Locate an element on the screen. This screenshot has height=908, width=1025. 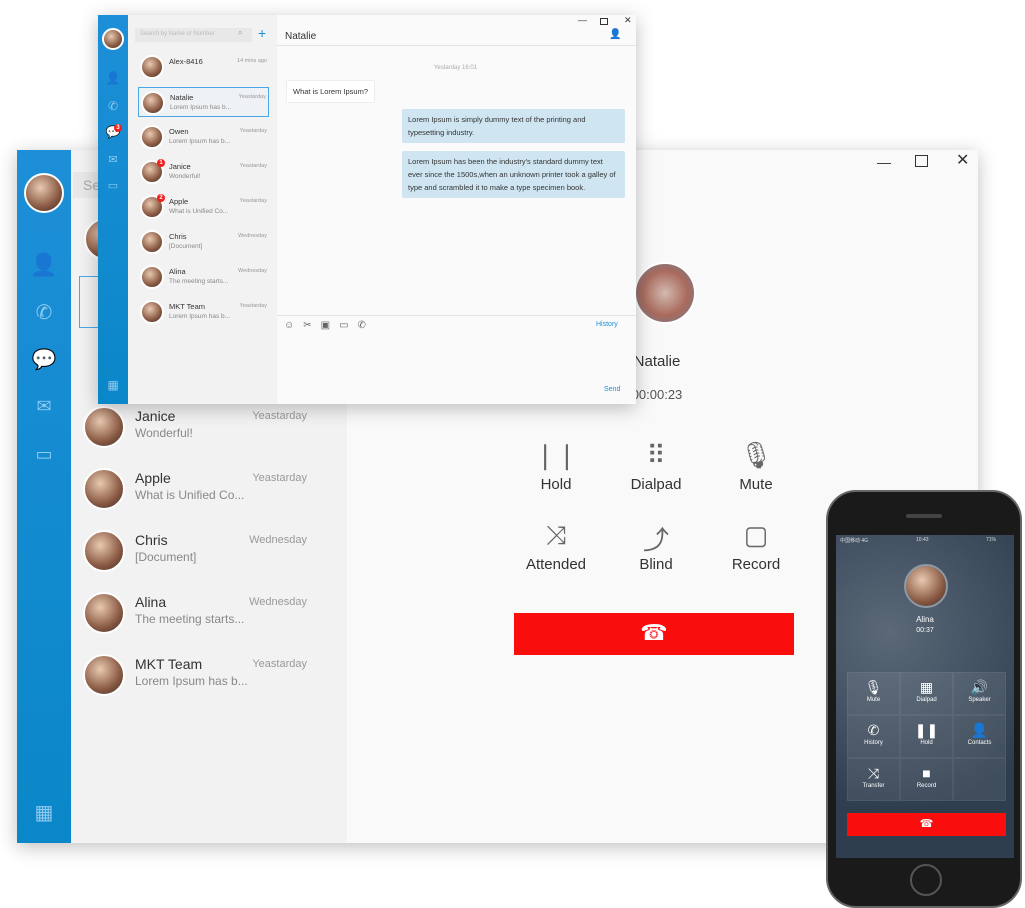
call-blind-button: ⤴ Blind is located at coordinates (656, 546).